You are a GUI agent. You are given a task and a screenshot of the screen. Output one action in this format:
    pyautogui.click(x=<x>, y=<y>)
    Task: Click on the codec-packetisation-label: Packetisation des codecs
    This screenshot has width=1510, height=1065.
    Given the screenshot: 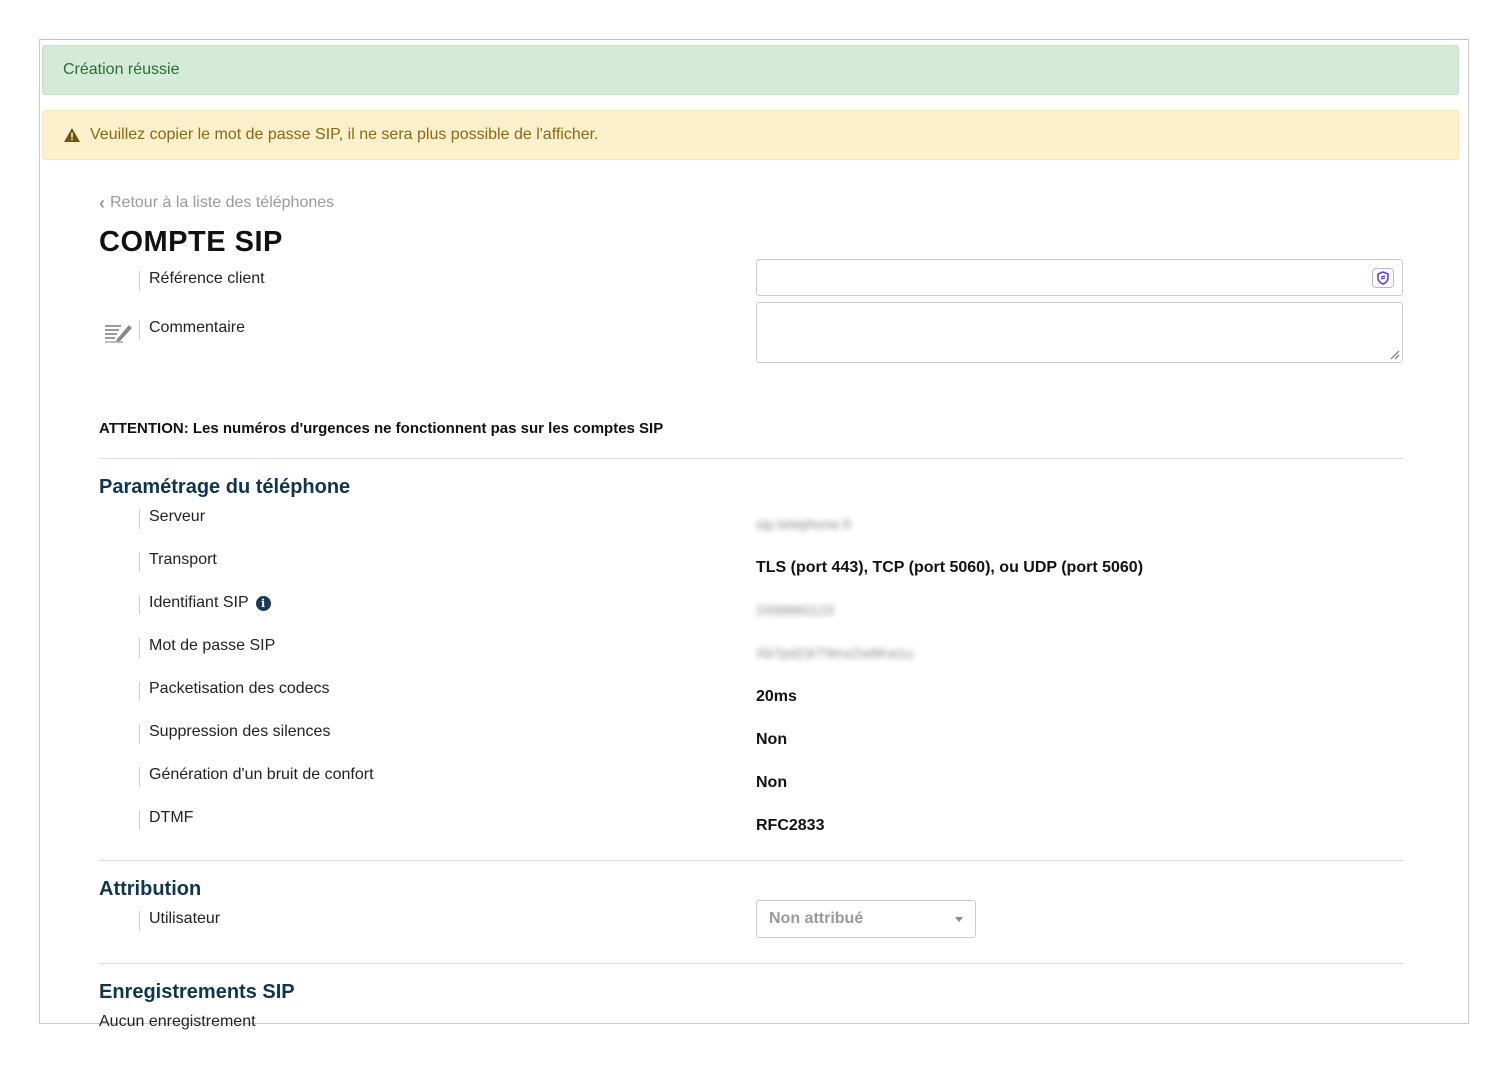 What is the action you would take?
    pyautogui.click(x=239, y=688)
    